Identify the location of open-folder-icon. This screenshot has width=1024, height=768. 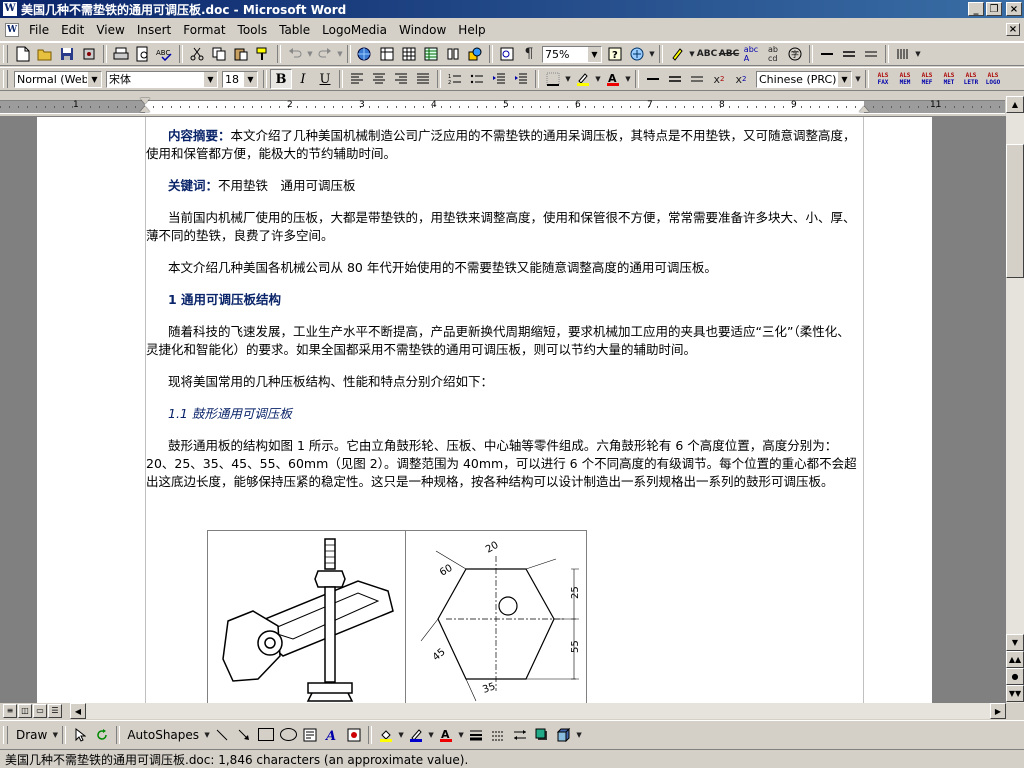
(45, 54).